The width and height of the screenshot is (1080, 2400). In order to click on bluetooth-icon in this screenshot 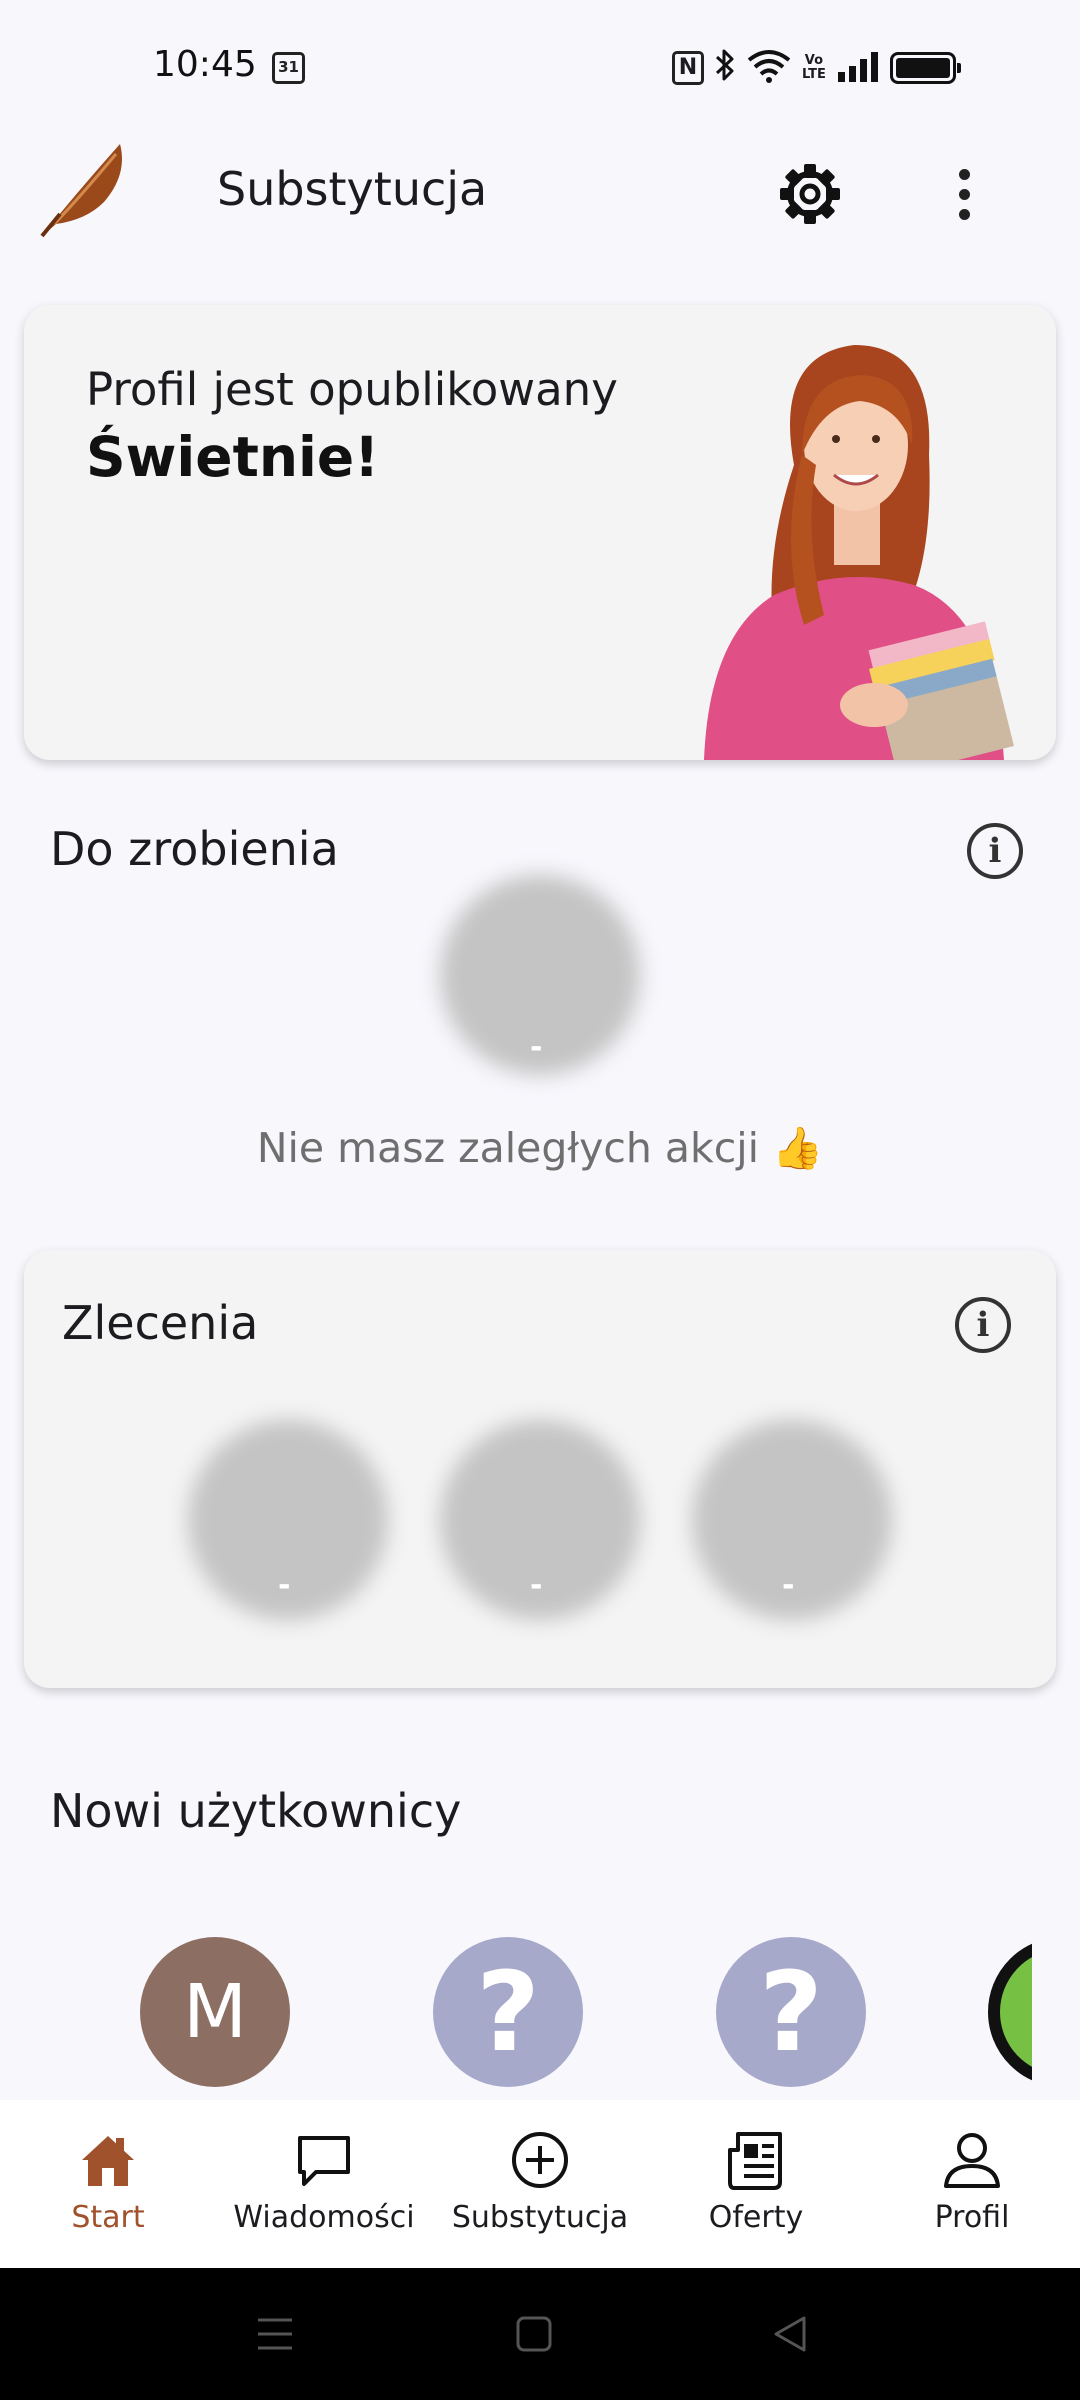, I will do `click(725, 68)`.